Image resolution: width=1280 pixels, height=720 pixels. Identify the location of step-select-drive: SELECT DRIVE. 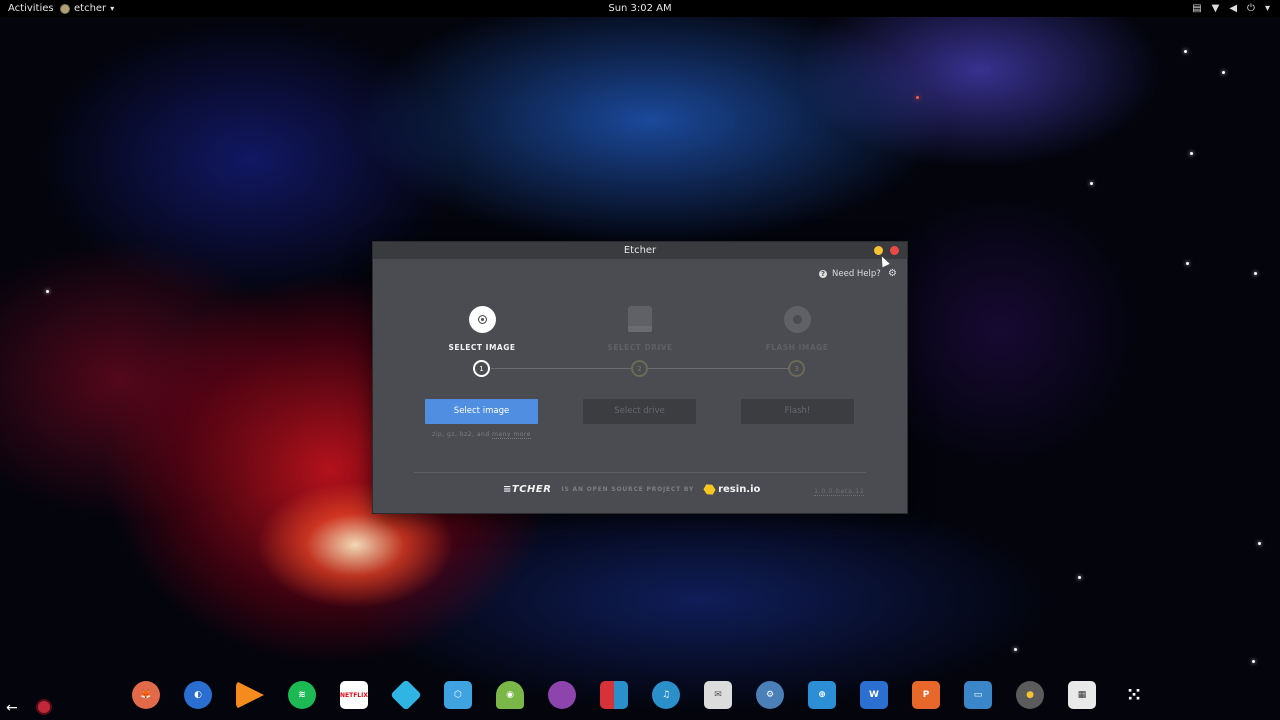
(640, 328).